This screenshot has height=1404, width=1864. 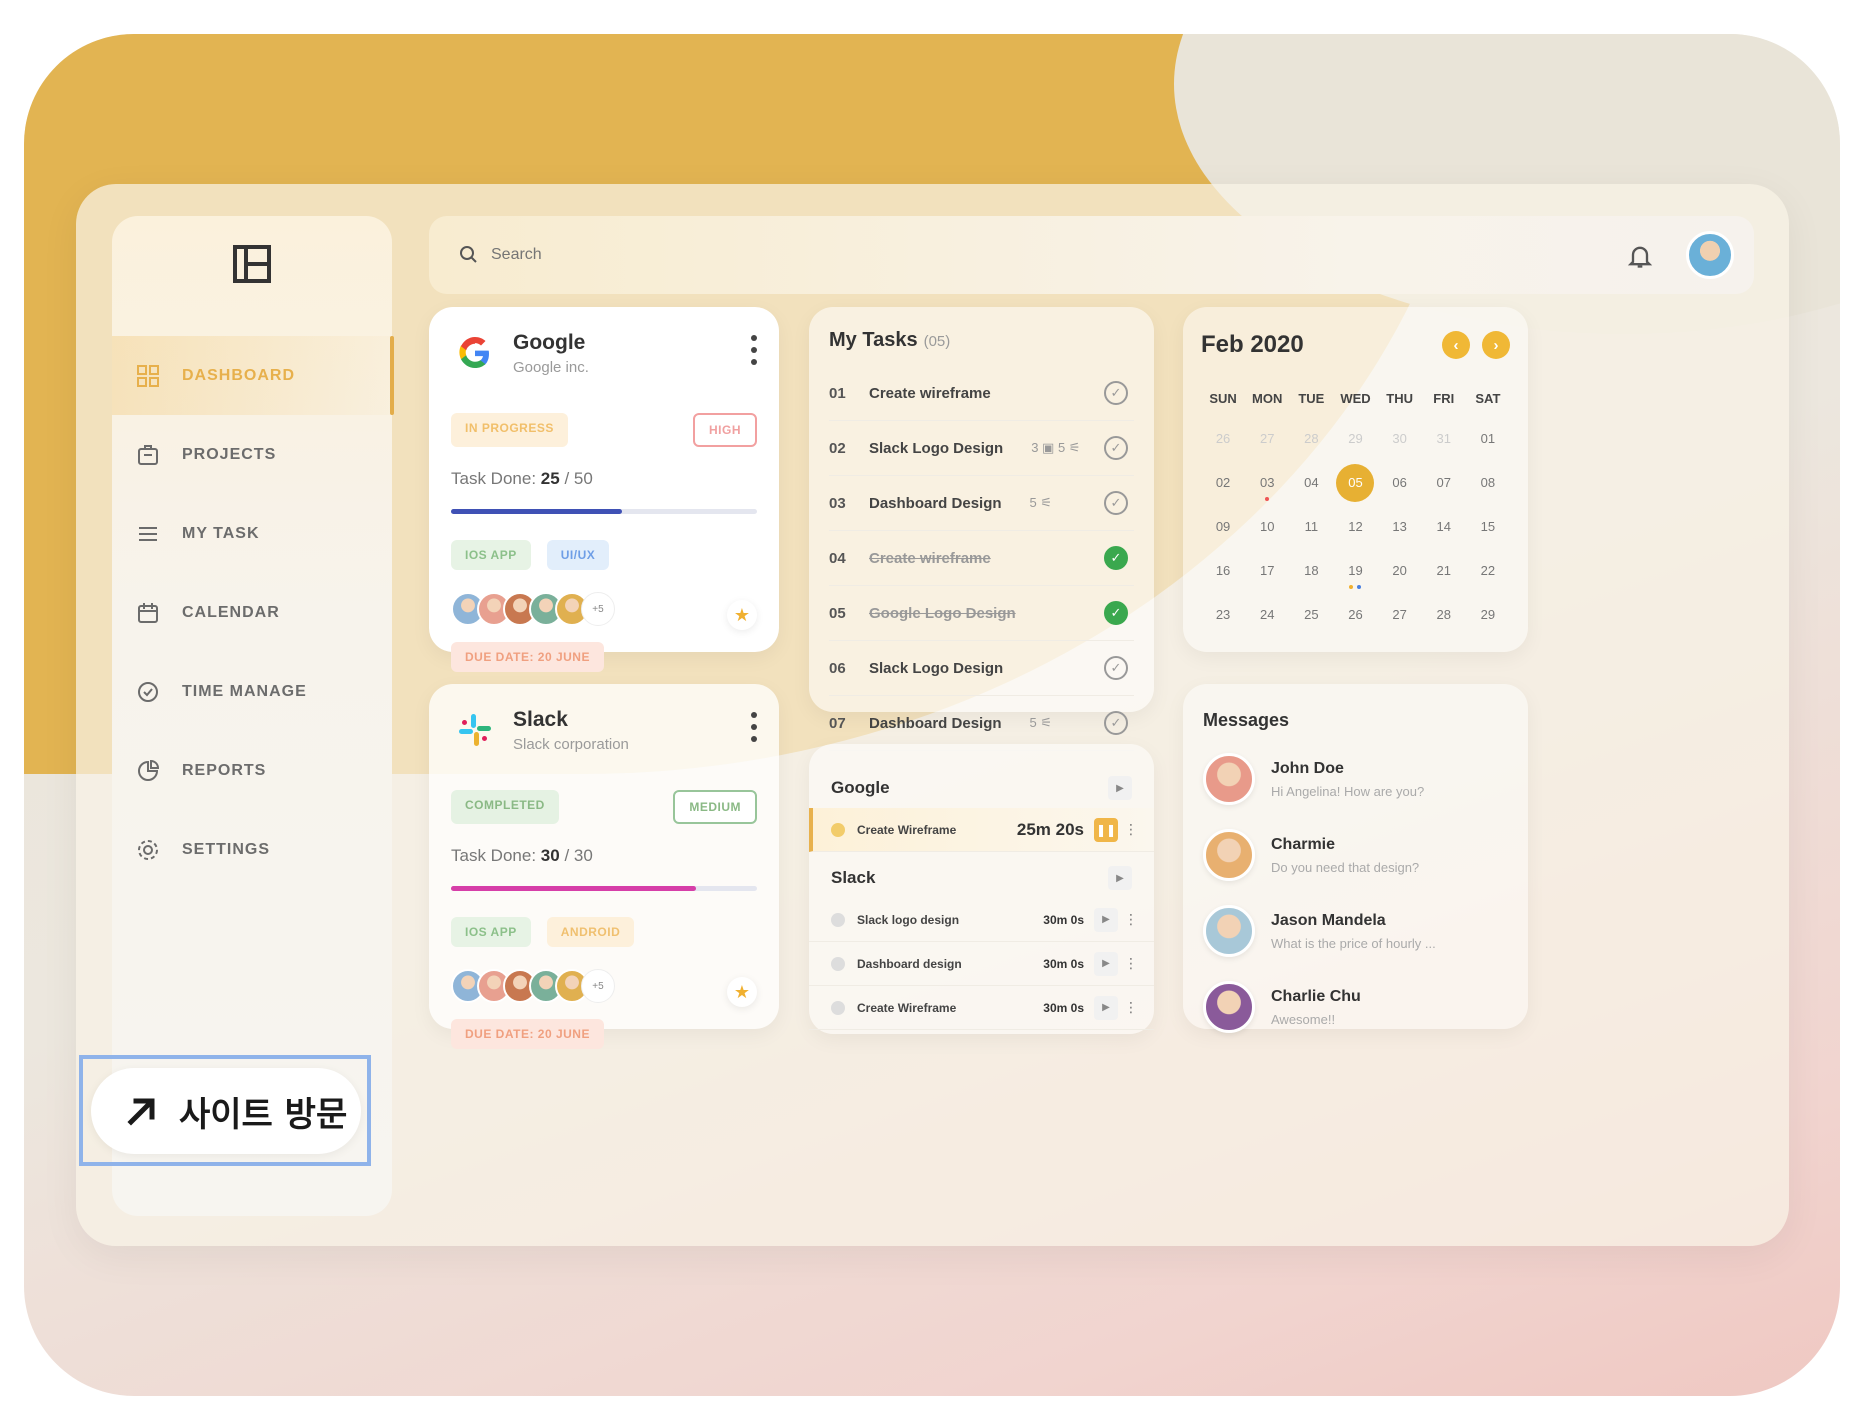 I want to click on calendar-day: 07, so click(x=1444, y=483).